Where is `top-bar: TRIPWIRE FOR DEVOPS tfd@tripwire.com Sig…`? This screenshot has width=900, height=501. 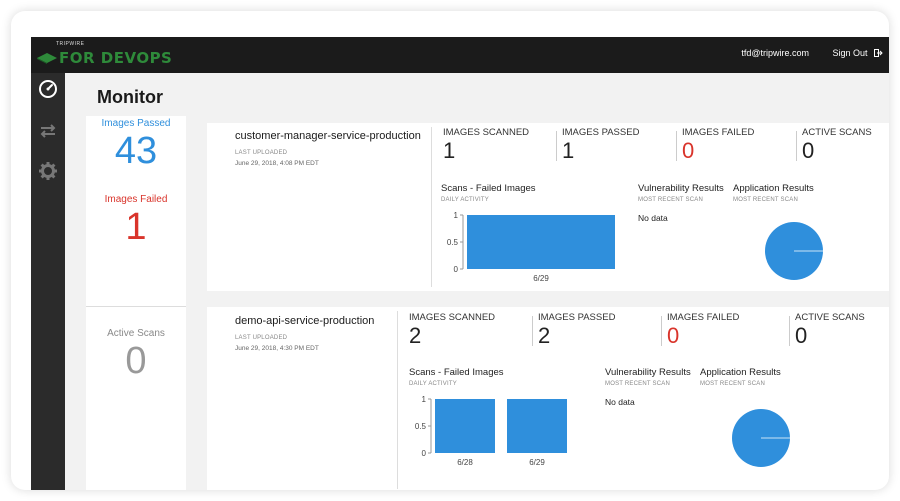
top-bar: TRIPWIRE FOR DEVOPS tfd@tripwire.com Sig… is located at coordinates (460, 55).